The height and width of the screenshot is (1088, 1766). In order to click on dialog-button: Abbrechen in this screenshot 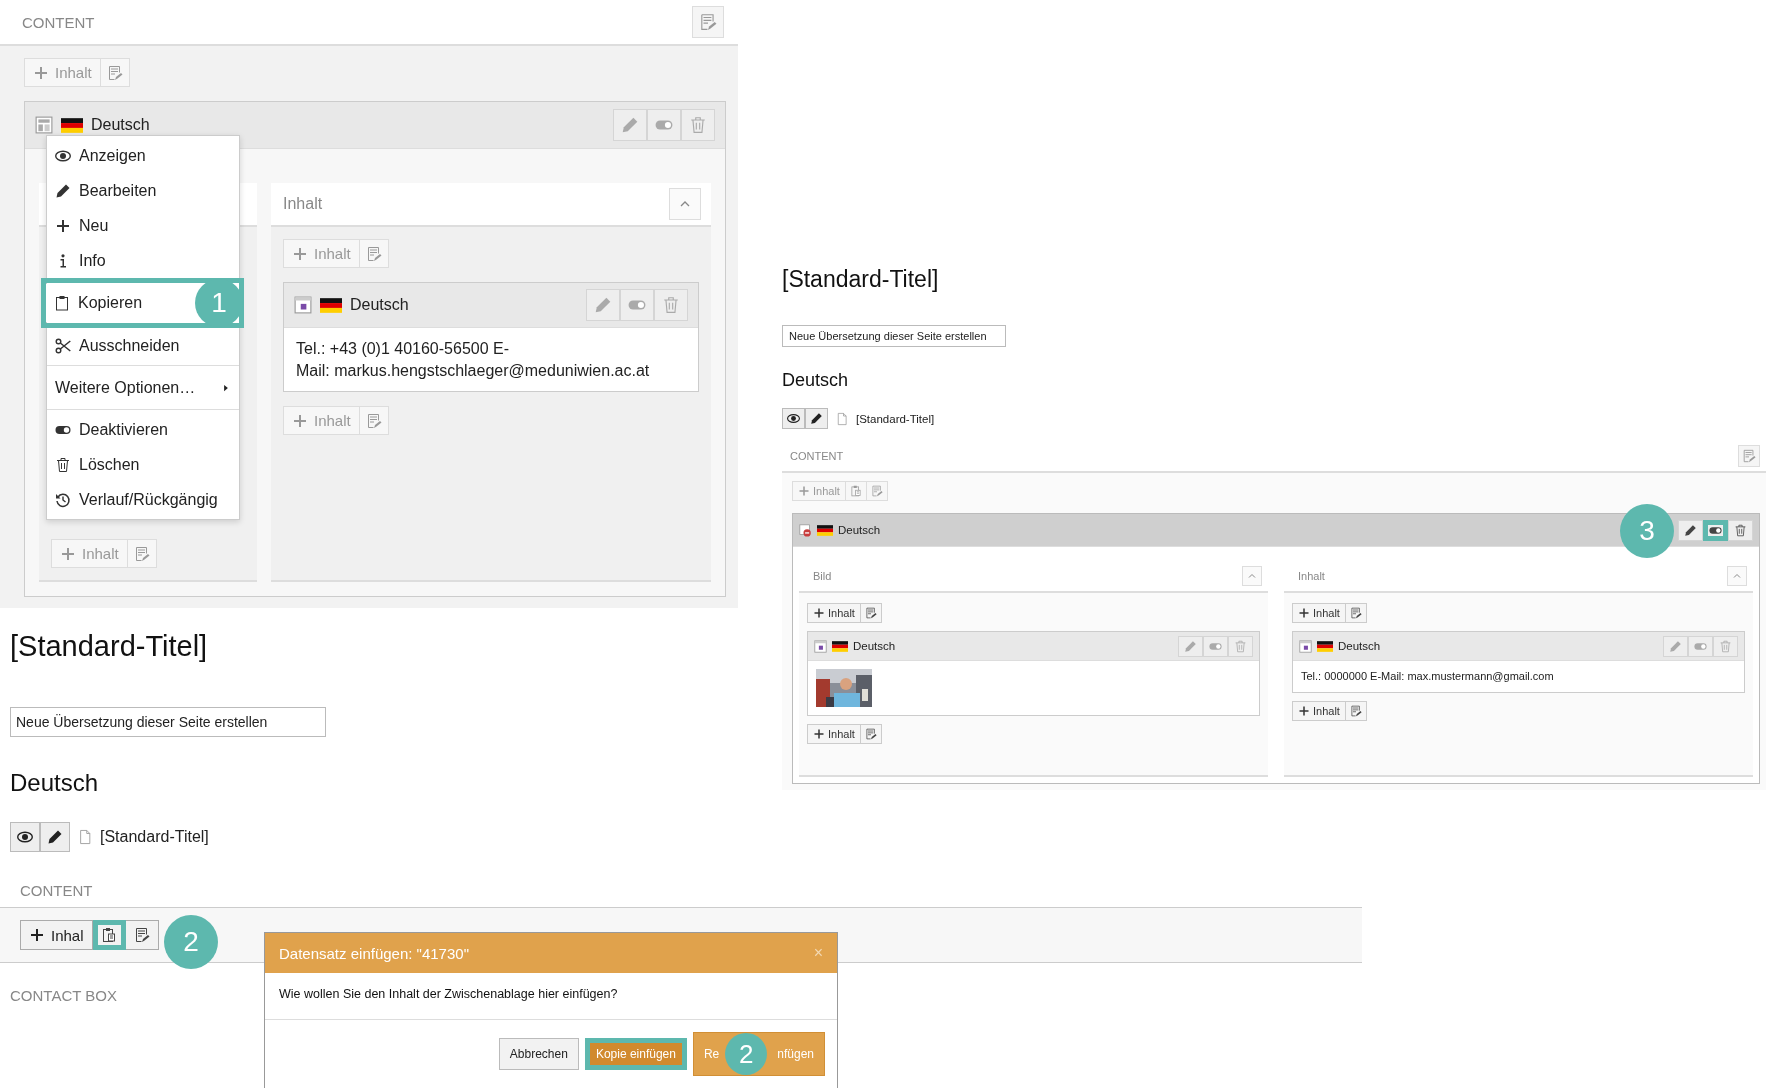, I will do `click(538, 1054)`.